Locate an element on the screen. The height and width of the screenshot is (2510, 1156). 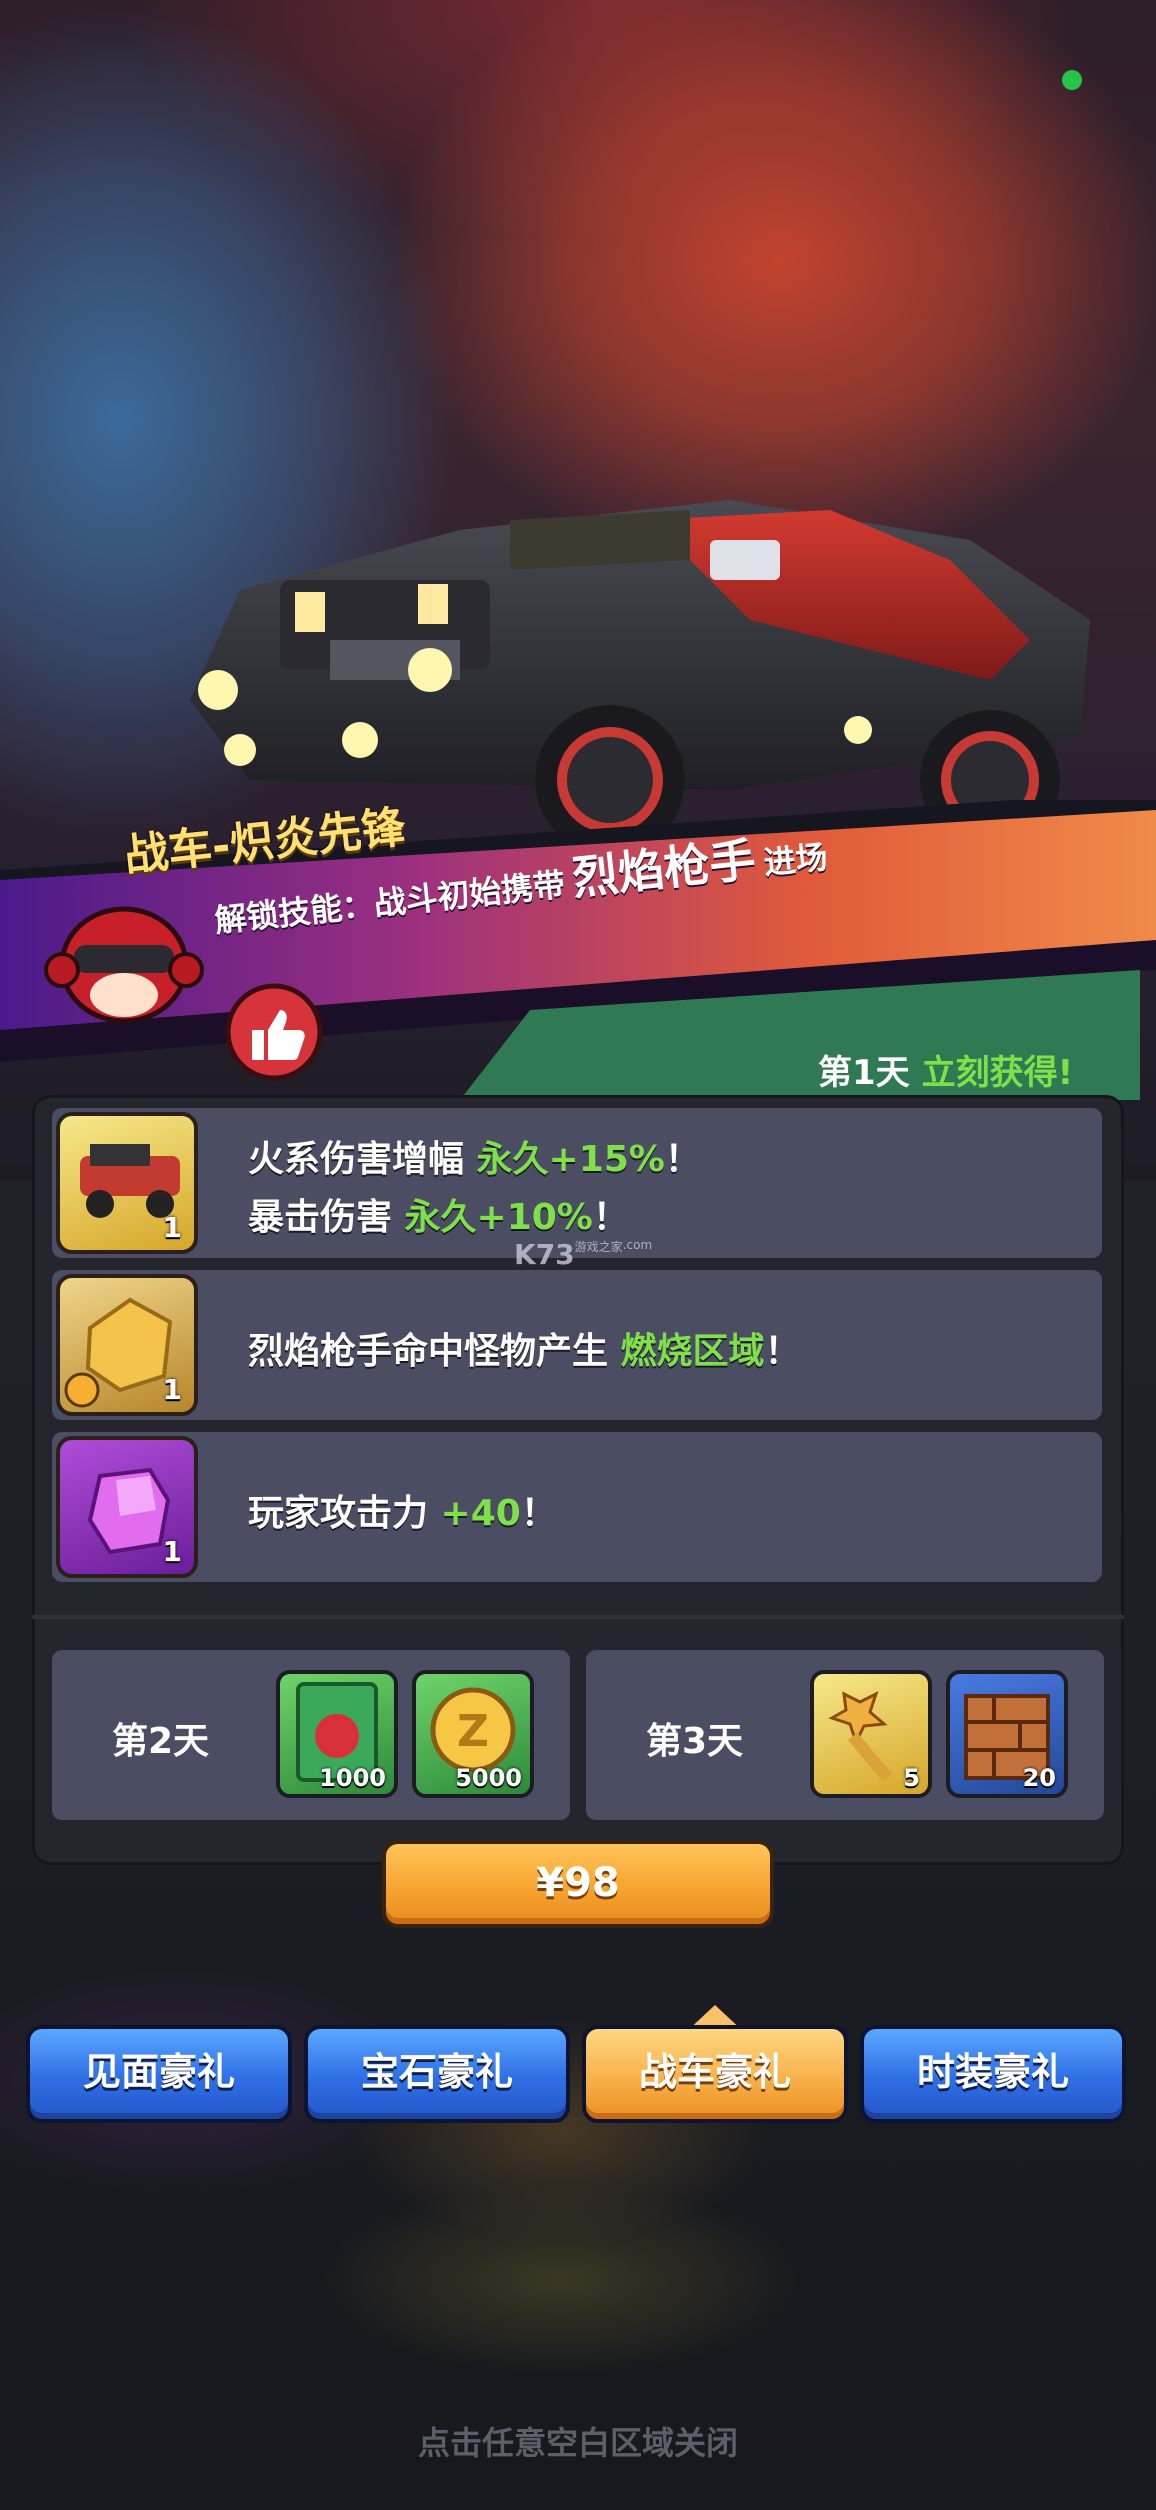
day3-label: 第3天 is located at coordinates (695, 1741).